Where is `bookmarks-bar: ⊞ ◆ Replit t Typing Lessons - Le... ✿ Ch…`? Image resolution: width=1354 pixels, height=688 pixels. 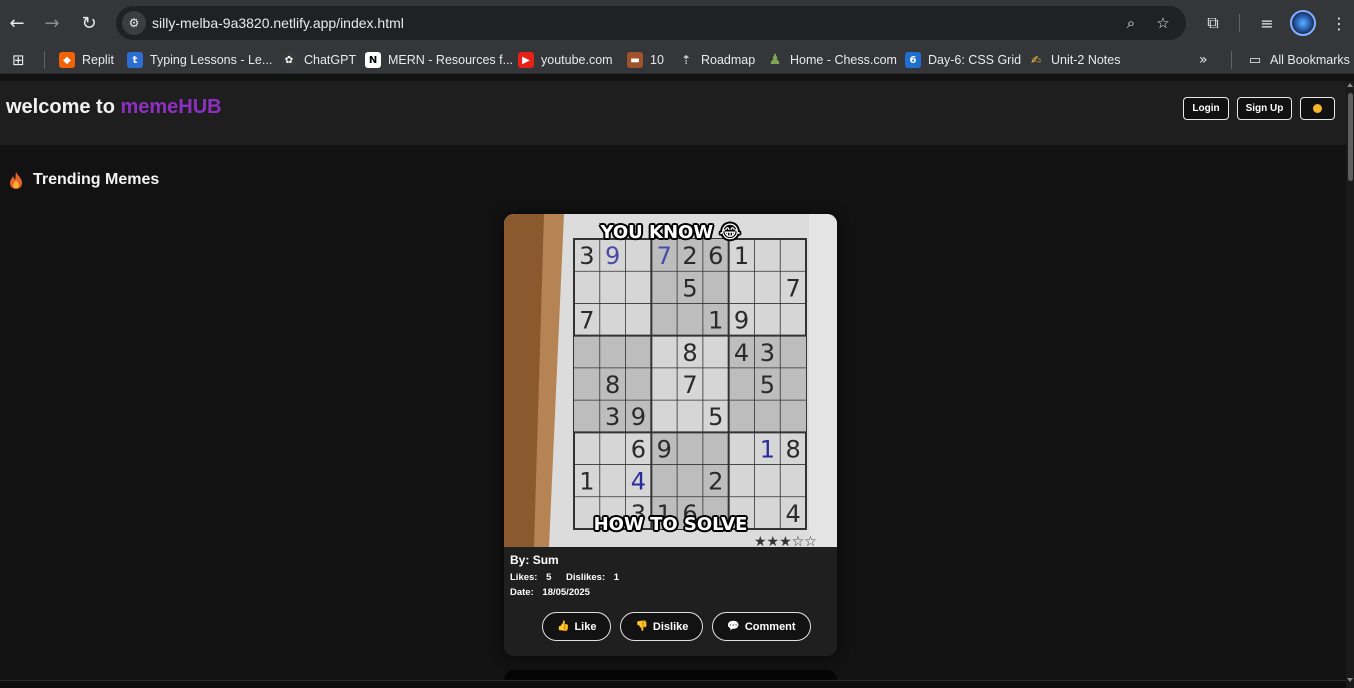
bookmarks-bar: ⊞ ◆ Replit t Typing Lessons - Le... ✿ Ch… is located at coordinates (677, 60).